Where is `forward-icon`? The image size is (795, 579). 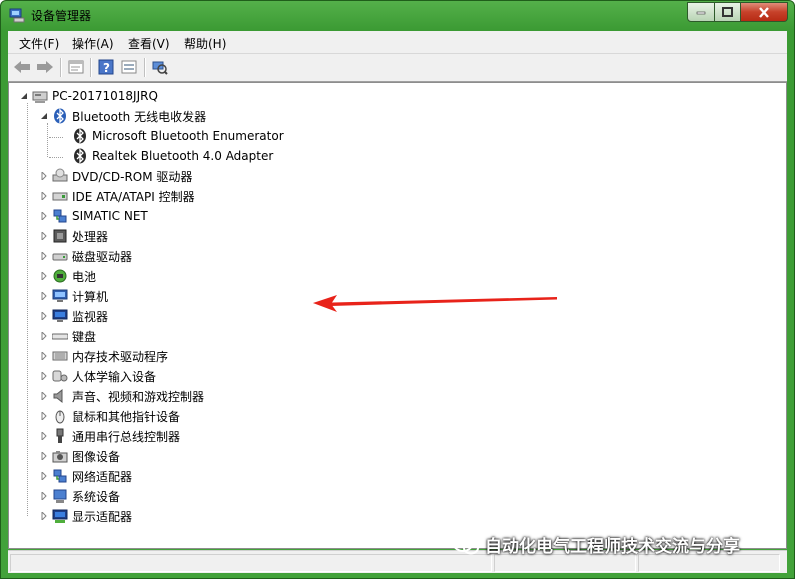
forward-icon is located at coordinates (45, 67).